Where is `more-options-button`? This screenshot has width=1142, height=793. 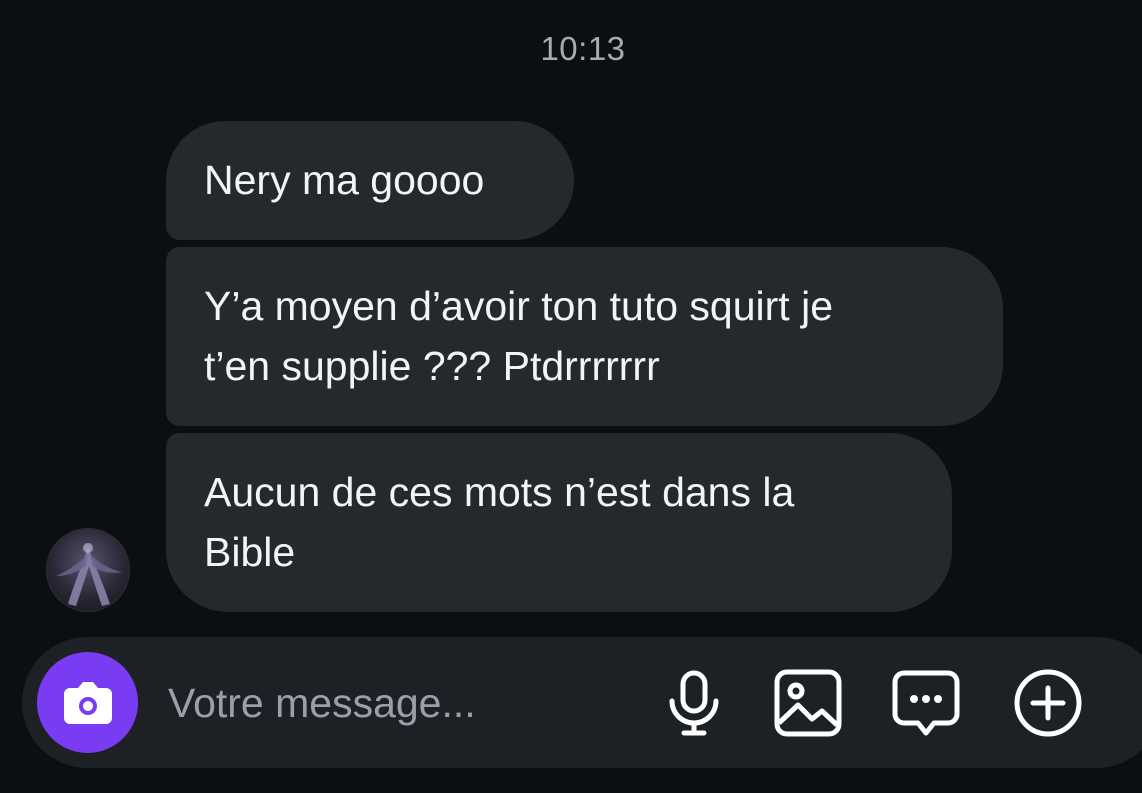 more-options-button is located at coordinates (1048, 703).